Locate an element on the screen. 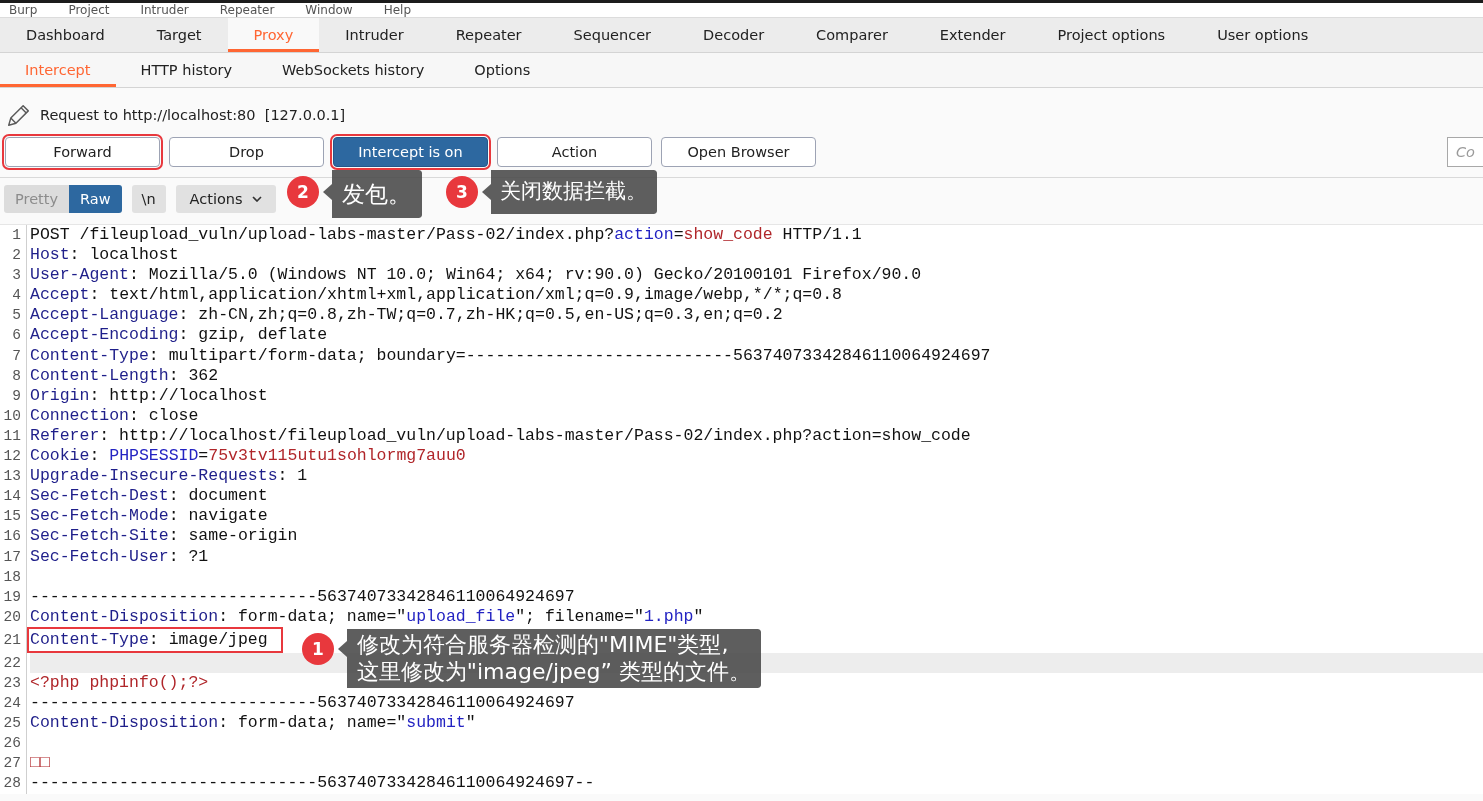 This screenshot has height=801, width=1483. actions-dropdown: Actions is located at coordinates (225, 199).